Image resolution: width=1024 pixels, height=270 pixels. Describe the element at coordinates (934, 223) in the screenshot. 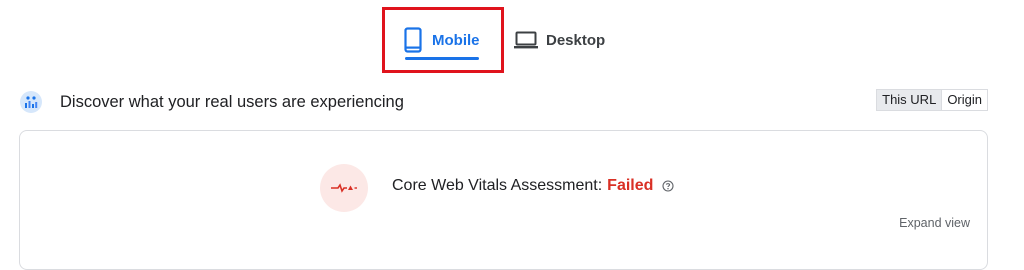

I see `expand-view-link: Expand view` at that location.